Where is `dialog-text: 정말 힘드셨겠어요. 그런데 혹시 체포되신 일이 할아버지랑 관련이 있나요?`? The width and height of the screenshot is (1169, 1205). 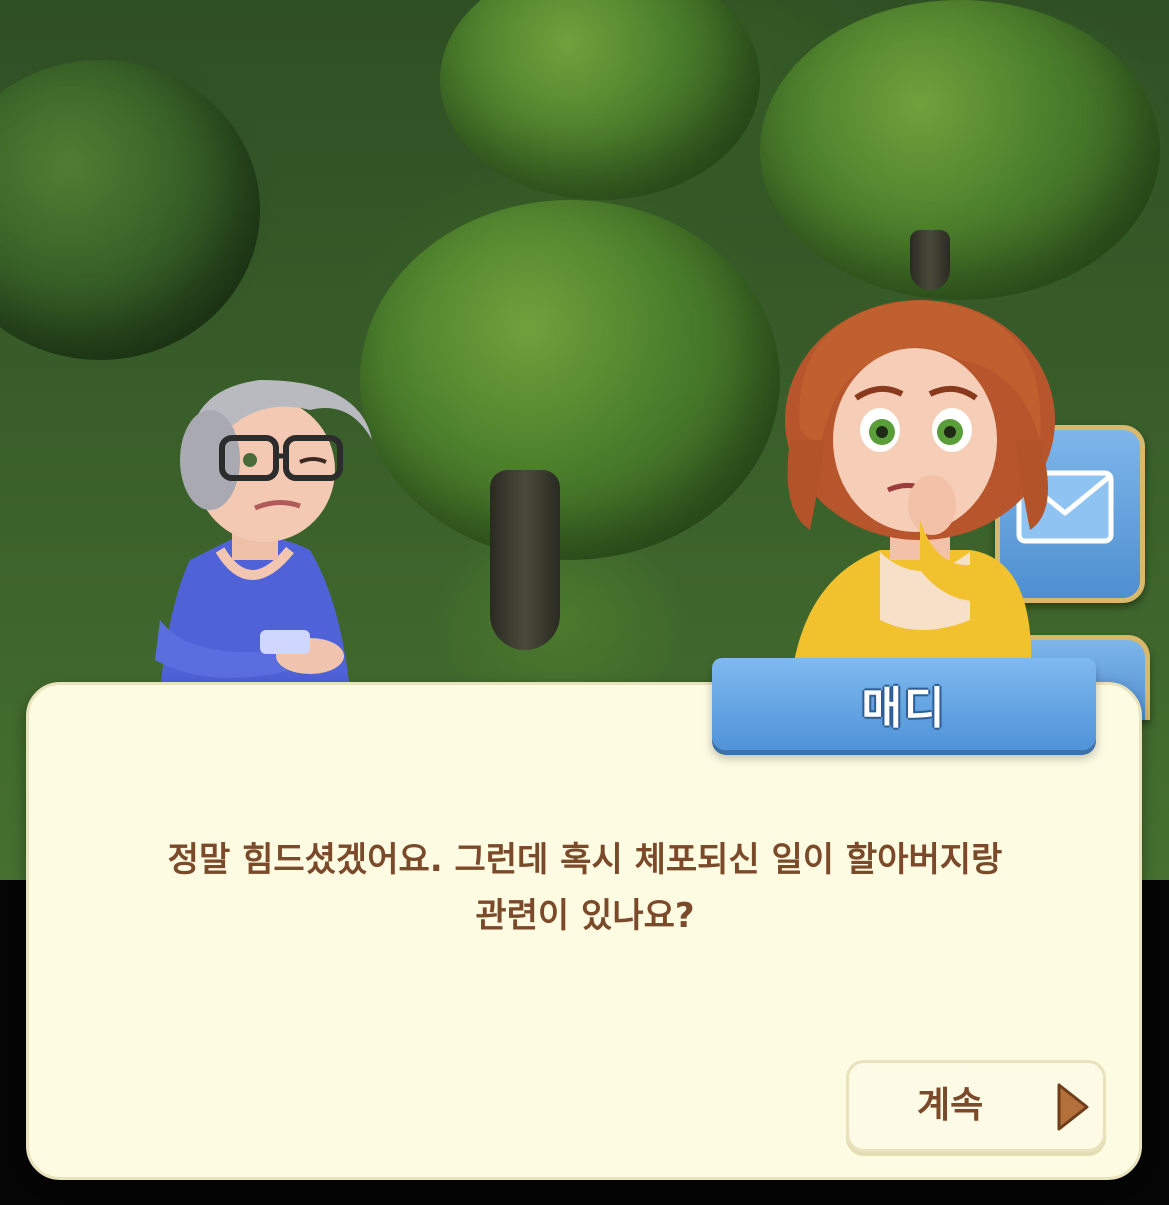 dialog-text: 정말 힘드셨겠어요. 그런데 혹시 체포되신 일이 할아버지랑 관련이 있나요? is located at coordinates (585, 888).